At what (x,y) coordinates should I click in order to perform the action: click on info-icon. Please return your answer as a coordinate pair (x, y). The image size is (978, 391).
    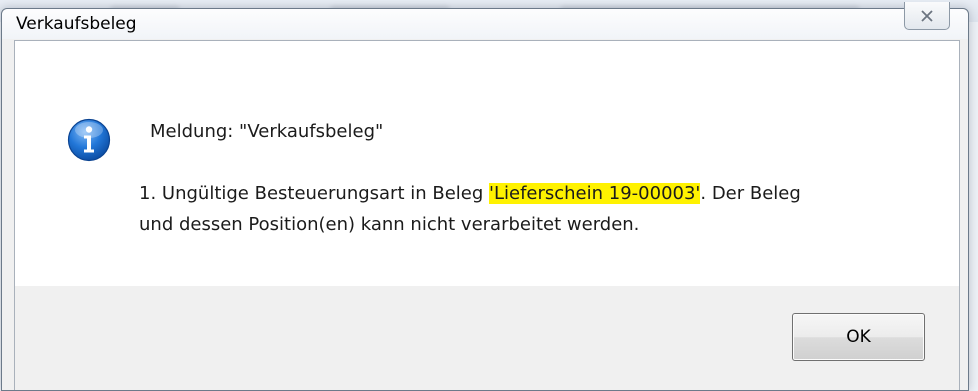
    Looking at the image, I should click on (89, 142).